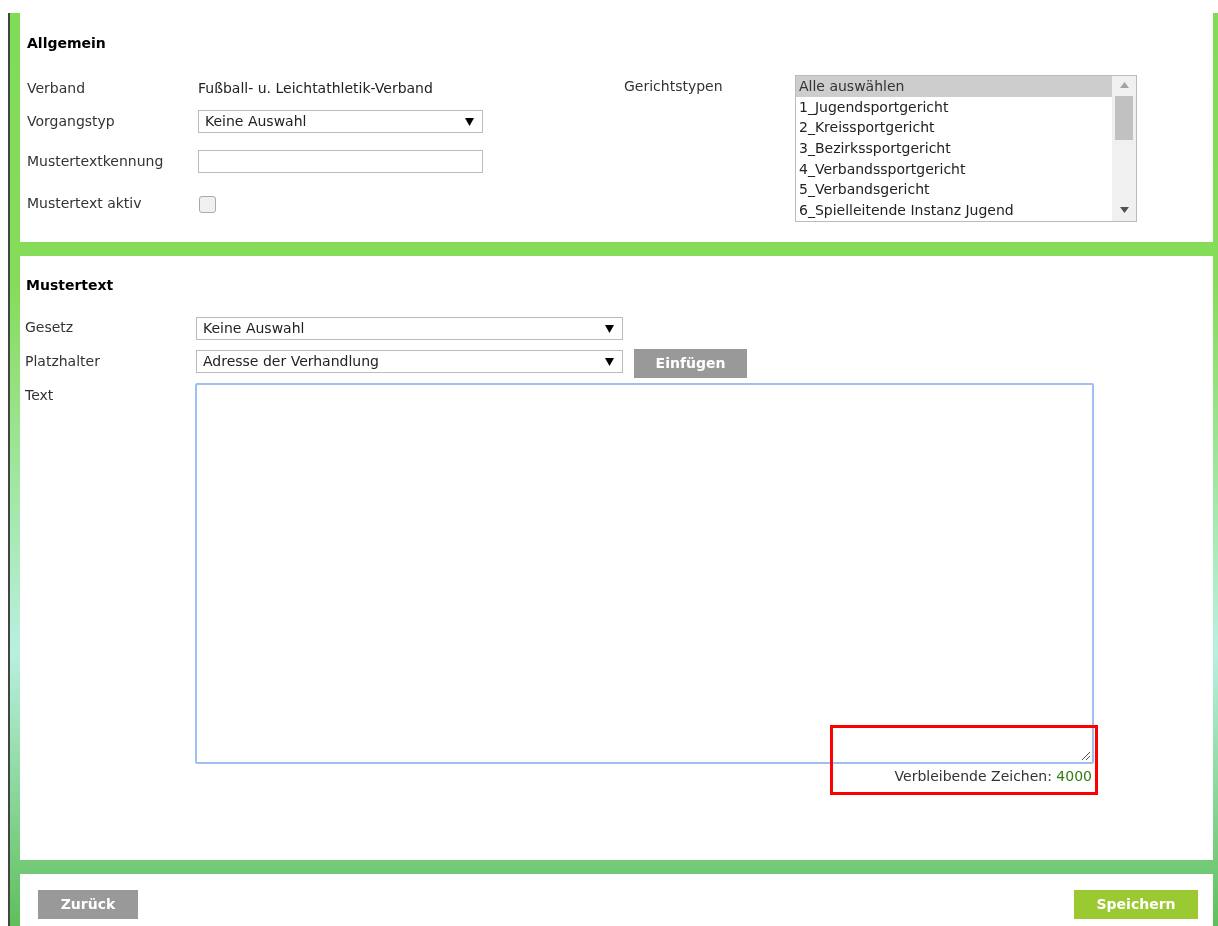  Describe the element at coordinates (954, 107) in the screenshot. I see `list-item: 1_Jugendsportgericht` at that location.